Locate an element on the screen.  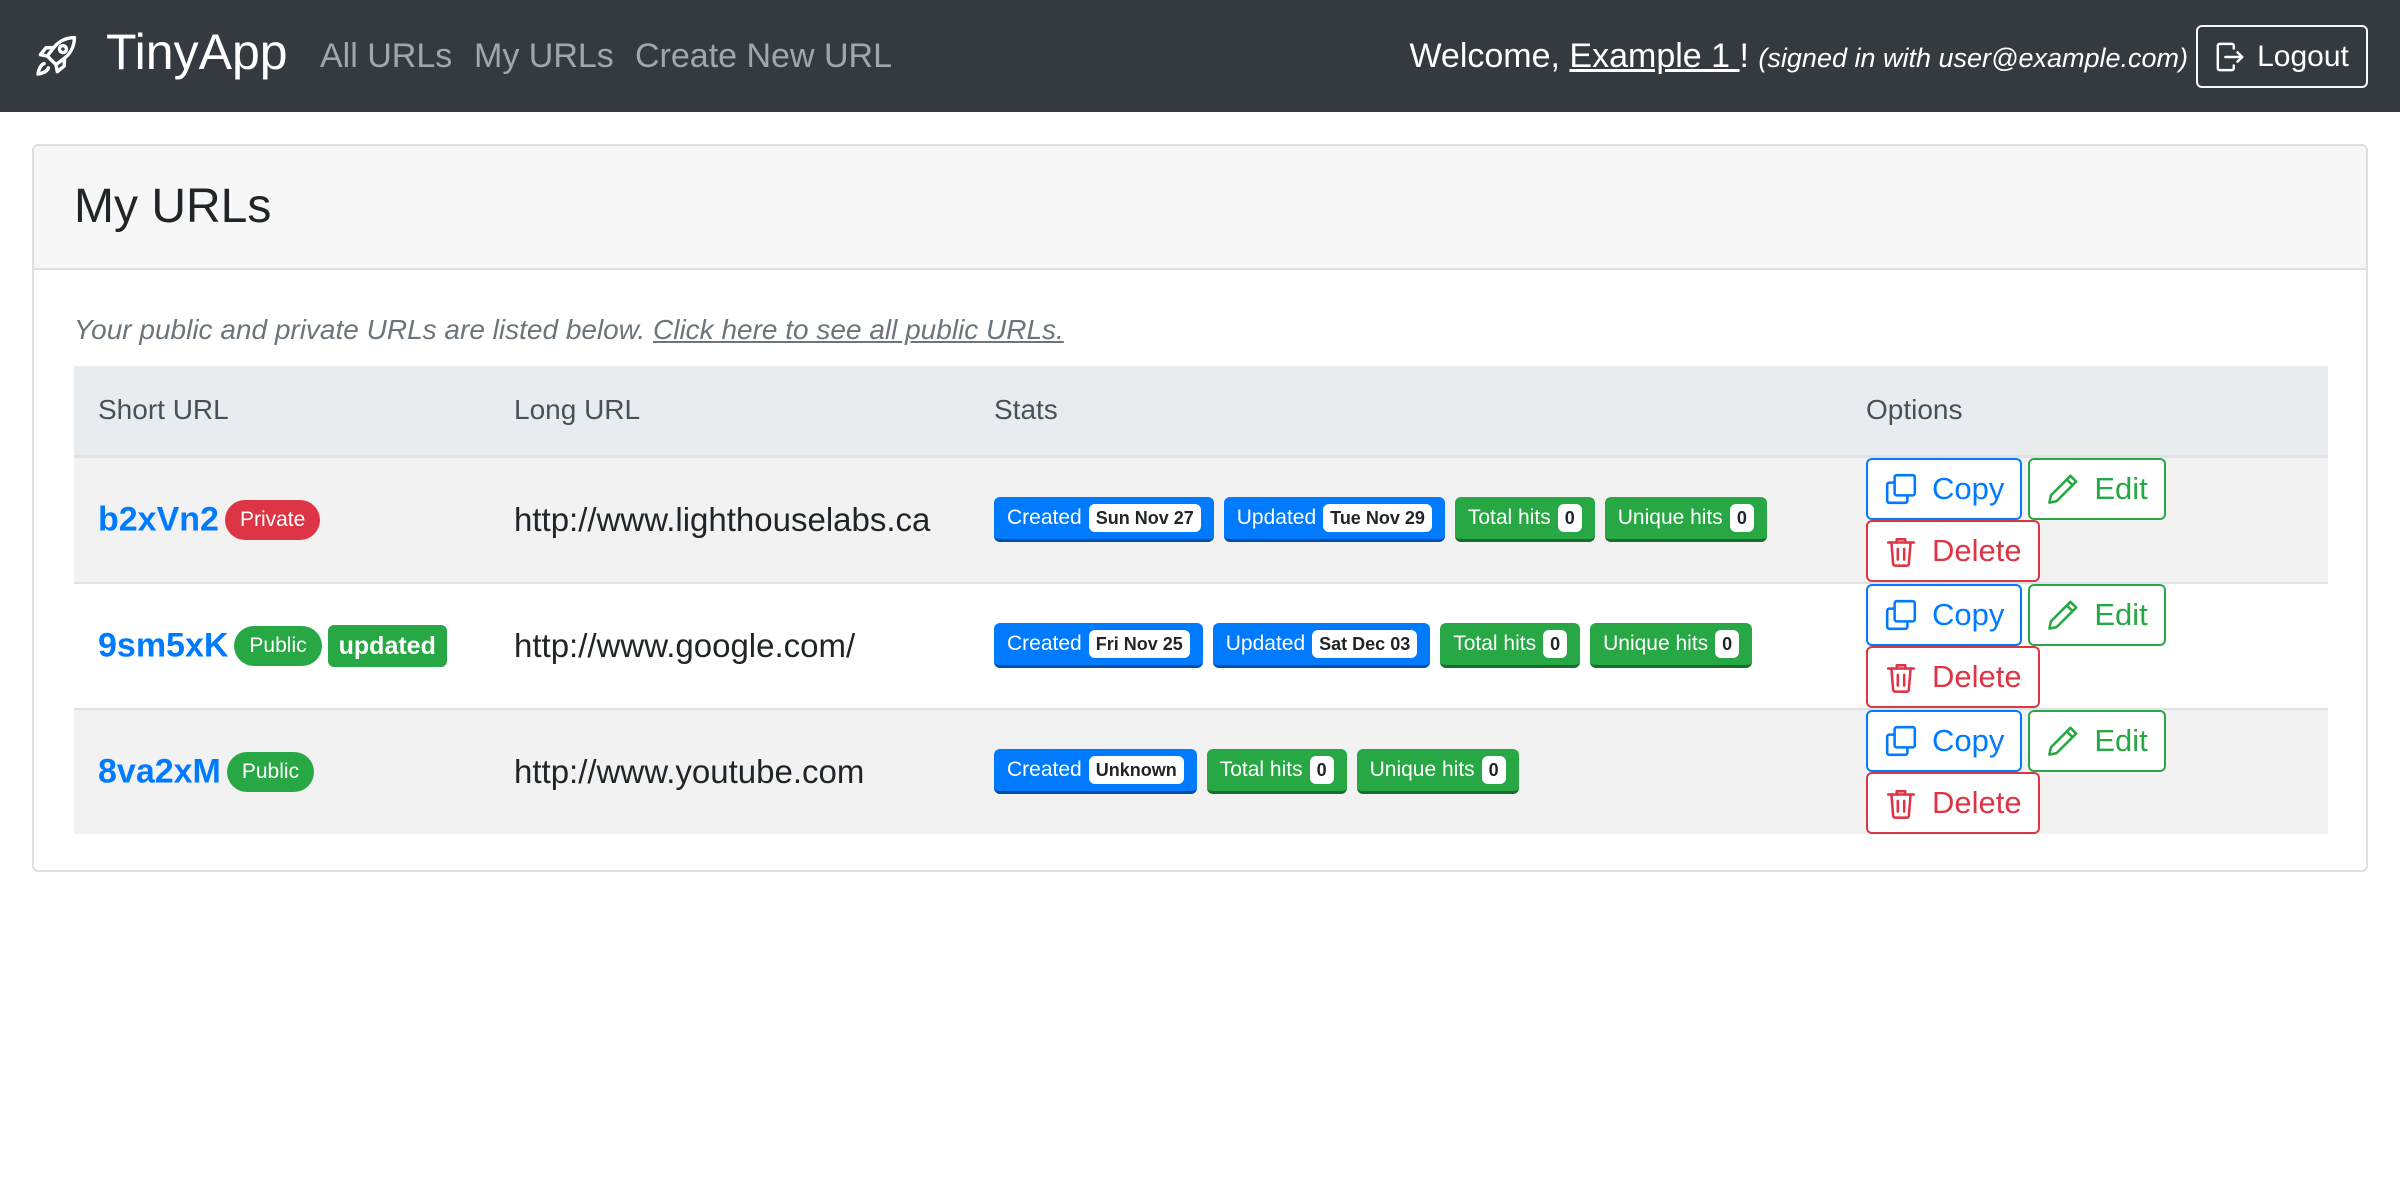
updated-value: Sat Dec 03 is located at coordinates (1365, 644).